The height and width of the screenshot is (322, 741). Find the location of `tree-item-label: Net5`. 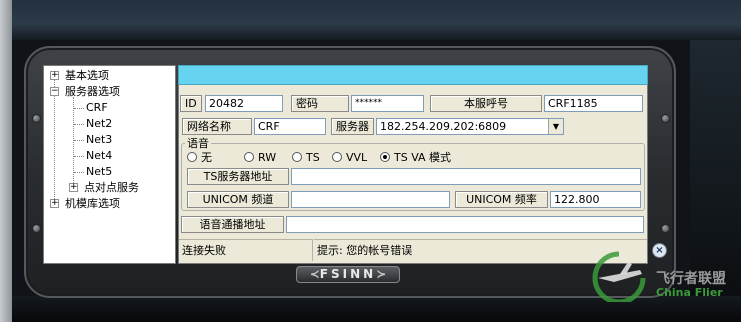

tree-item-label: Net5 is located at coordinates (99, 171).